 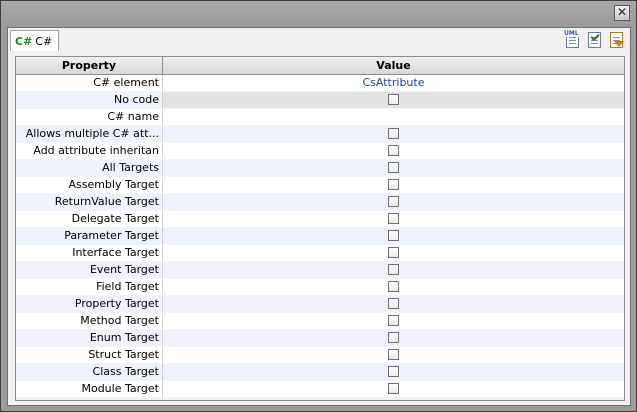 I want to click on tab-csharp: C# C#, so click(x=35, y=40).